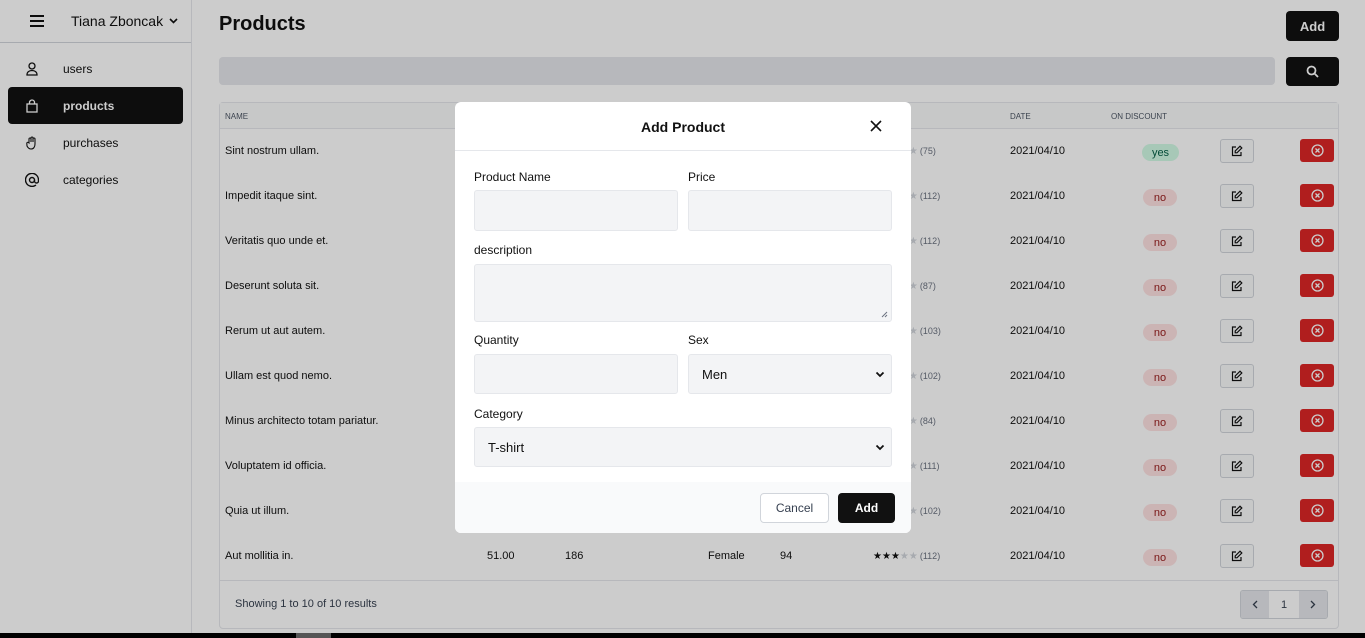 The height and width of the screenshot is (638, 1365). I want to click on sex-select-value: Men, so click(715, 374).